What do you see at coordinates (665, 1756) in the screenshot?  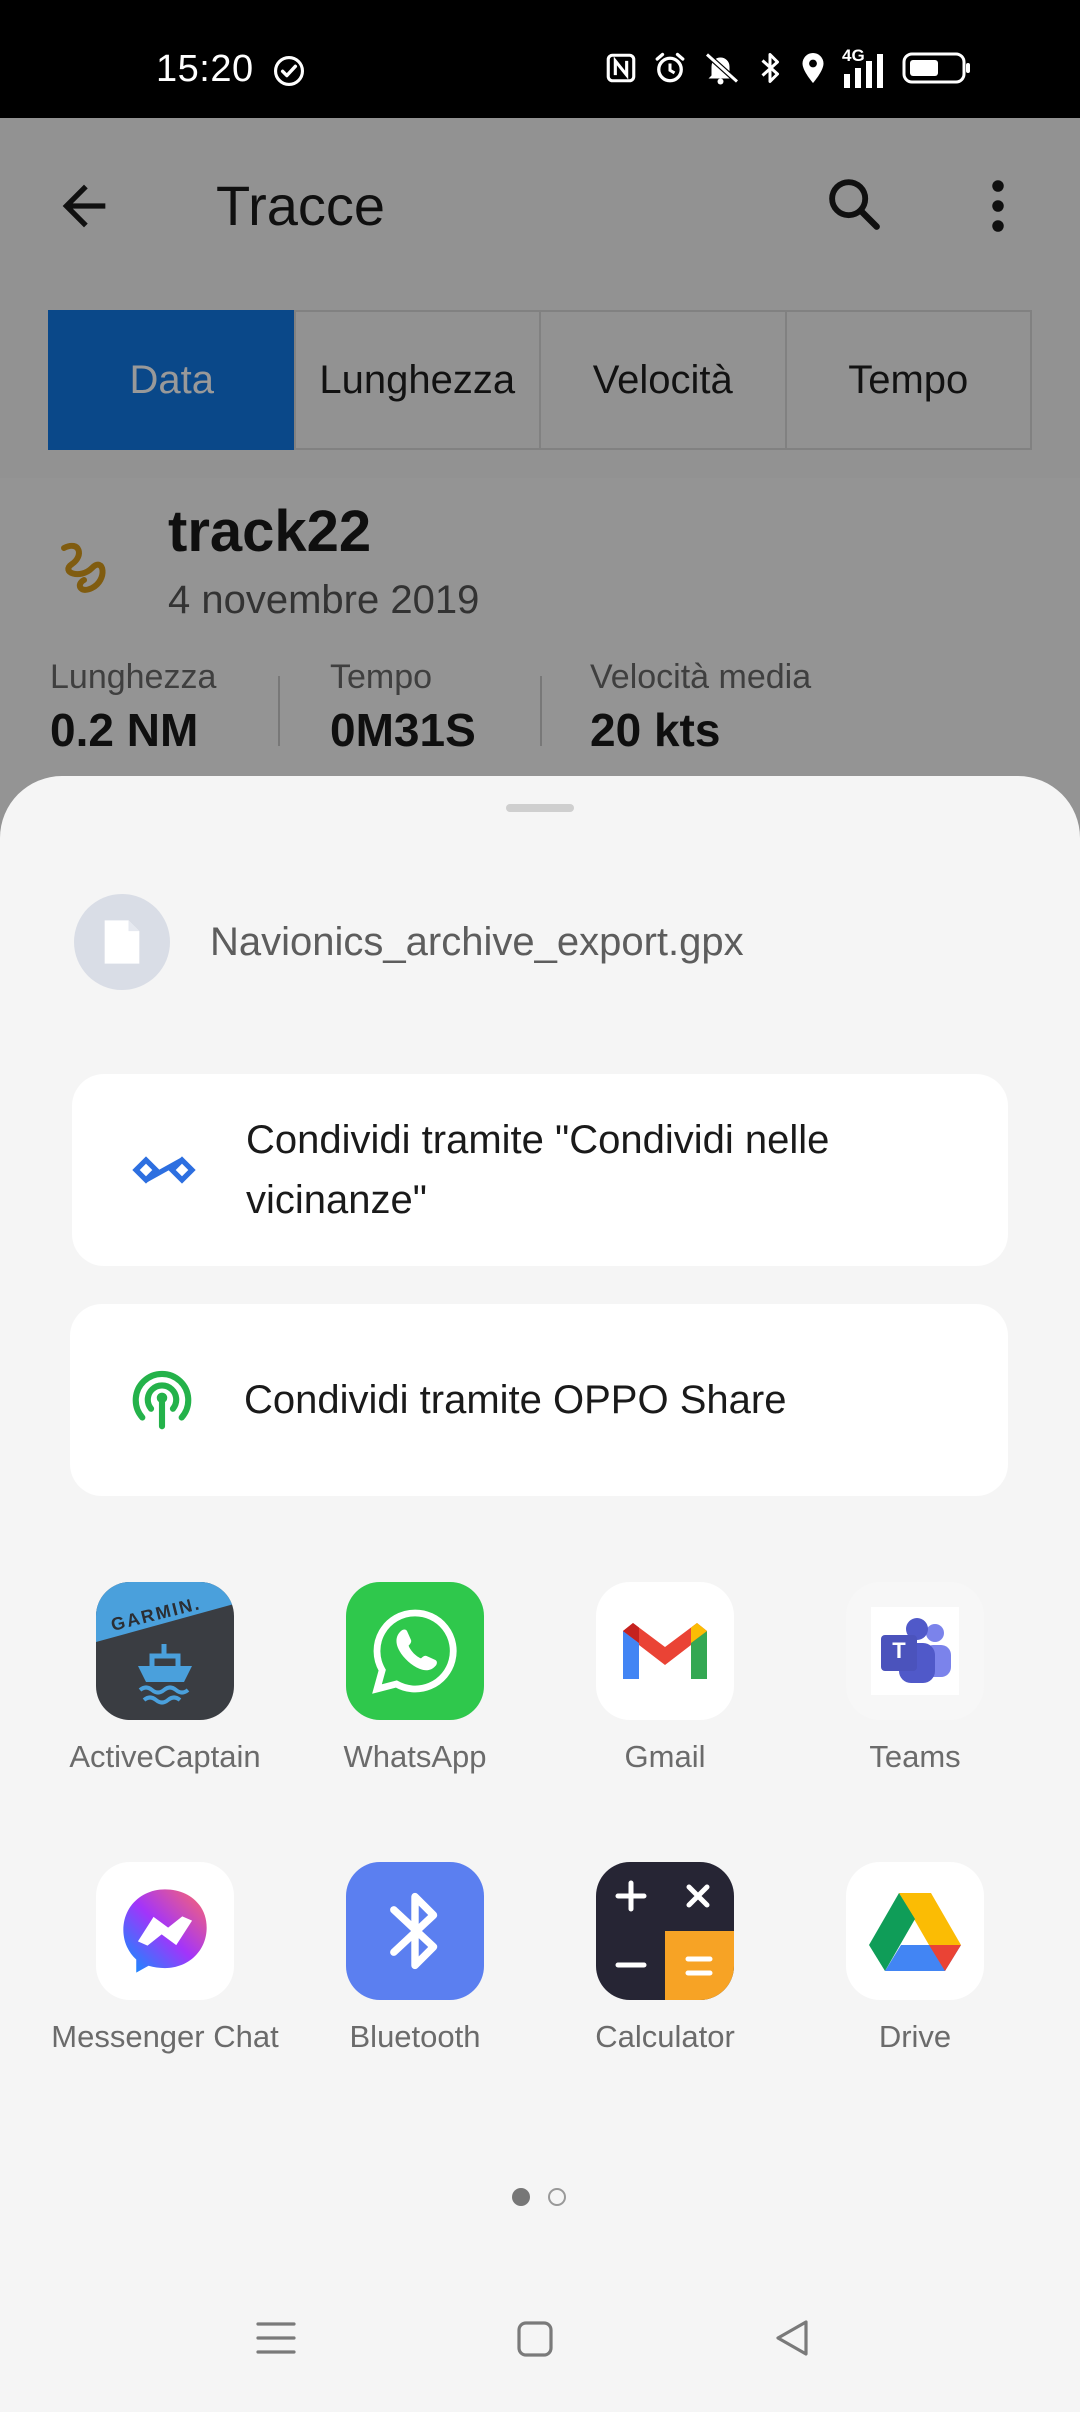 I see `app-label: Gmail` at bounding box center [665, 1756].